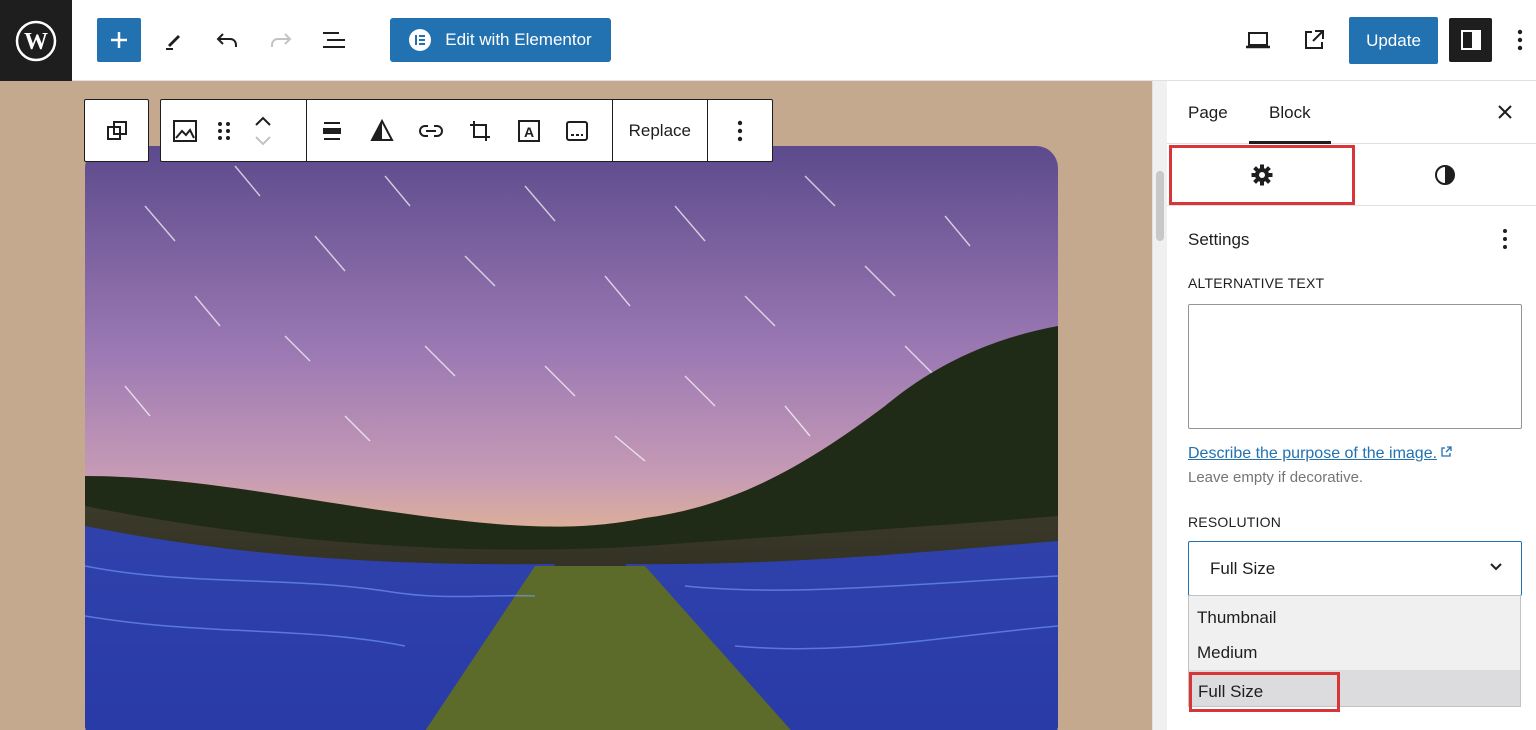  Describe the element at coordinates (1290, 113) in the screenshot. I see `tab-block: Block` at that location.